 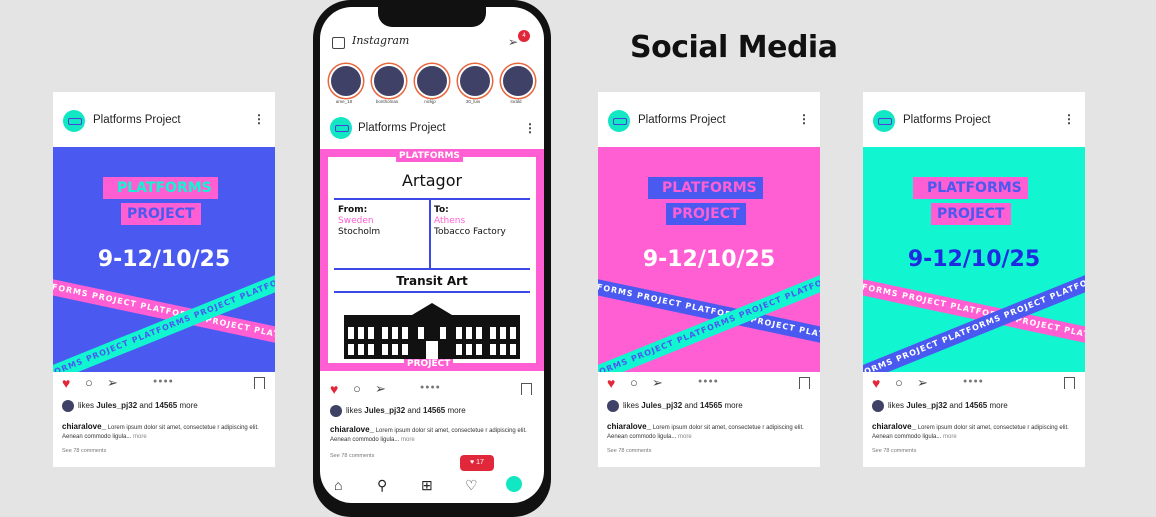 What do you see at coordinates (344, 101) in the screenshot?
I see `story-label: ame_18` at bounding box center [344, 101].